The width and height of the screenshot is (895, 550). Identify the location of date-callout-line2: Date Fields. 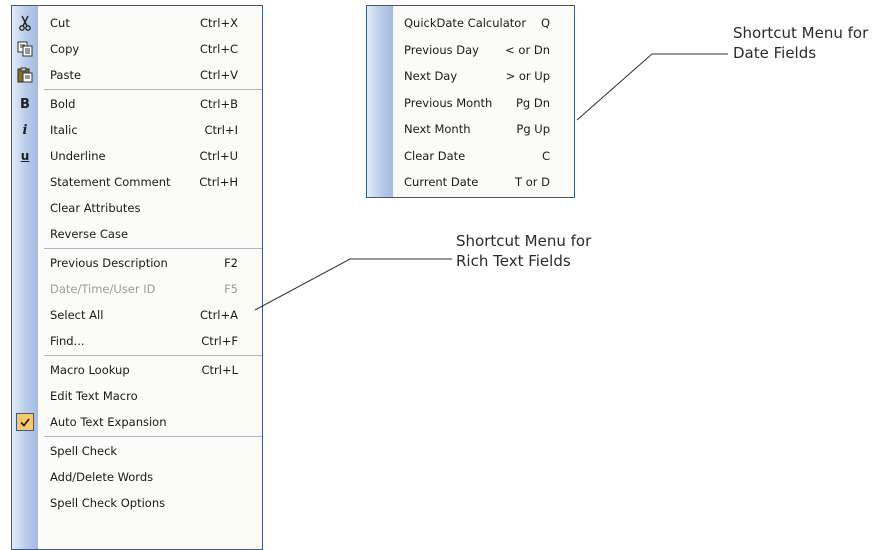
(775, 53).